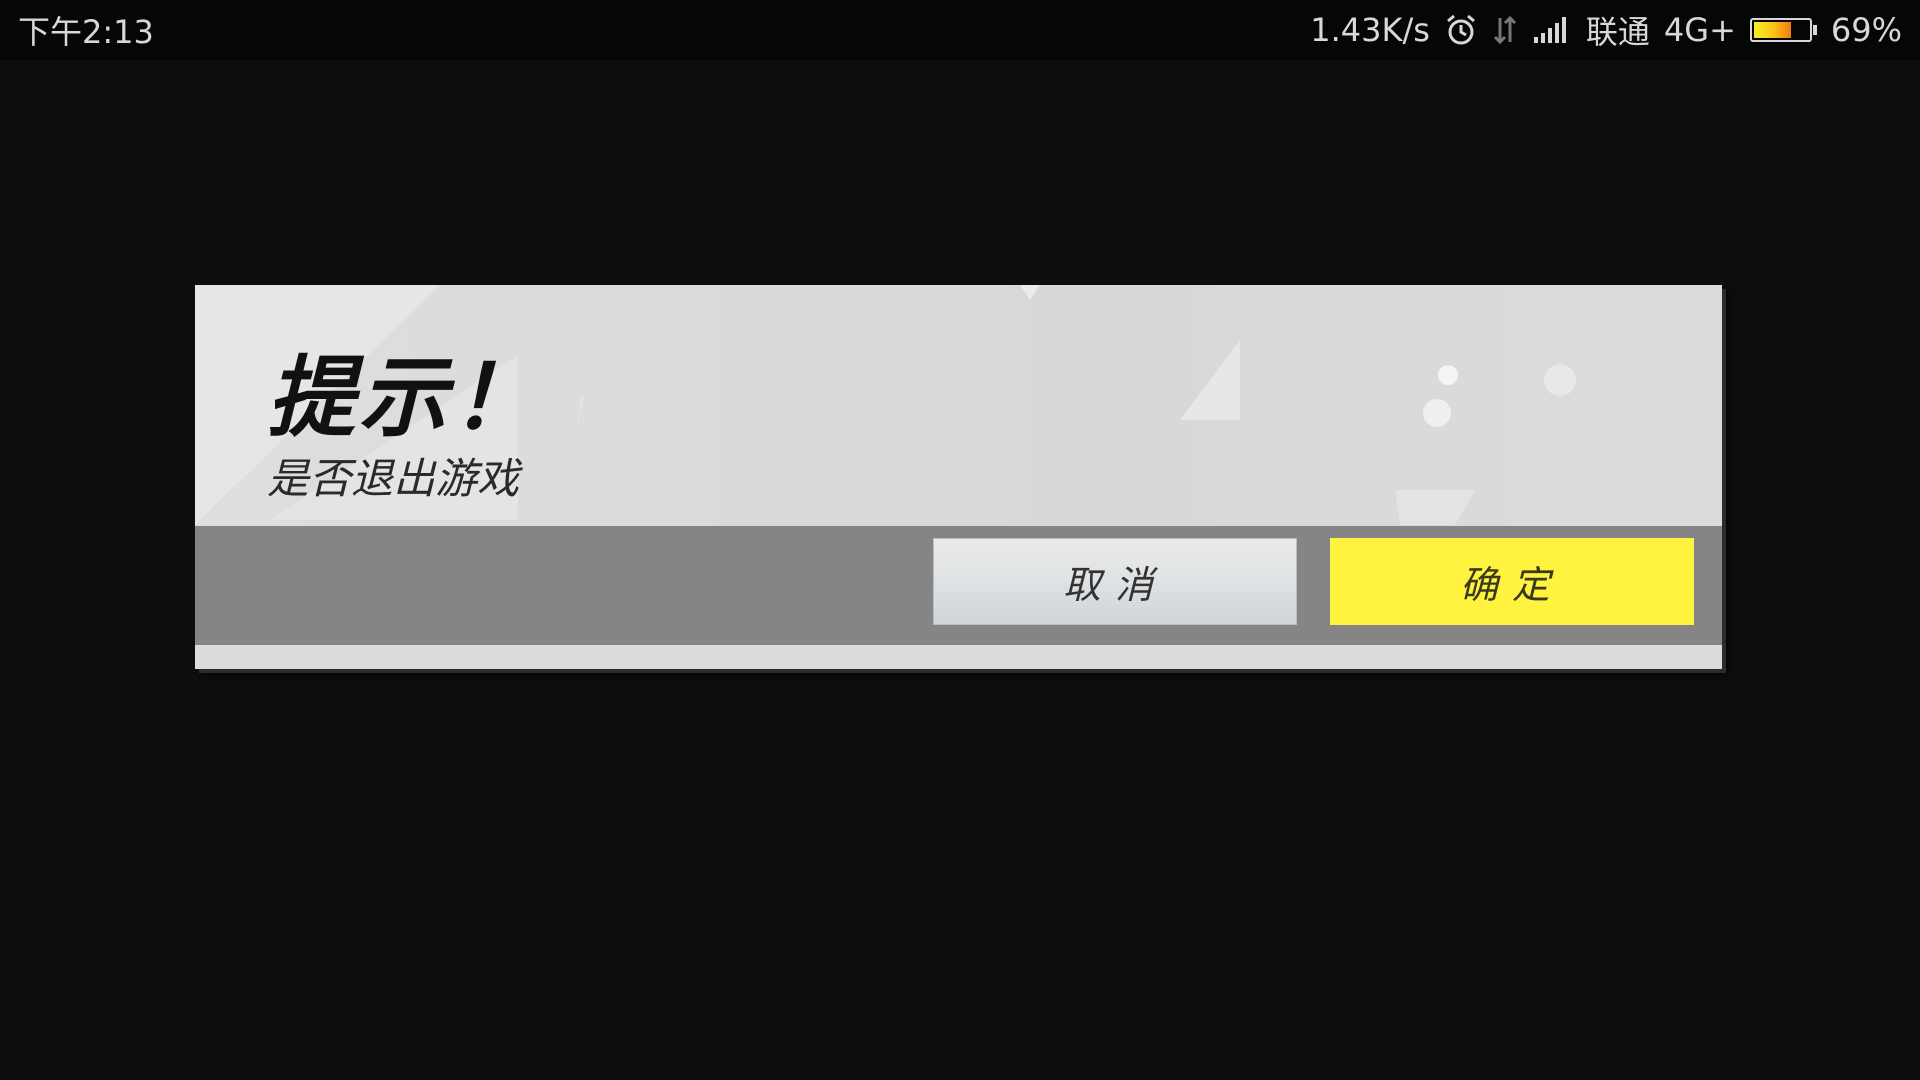 Image resolution: width=1920 pixels, height=1080 pixels. Describe the element at coordinates (958, 657) in the screenshot. I see `dialog-footer-strip` at that location.